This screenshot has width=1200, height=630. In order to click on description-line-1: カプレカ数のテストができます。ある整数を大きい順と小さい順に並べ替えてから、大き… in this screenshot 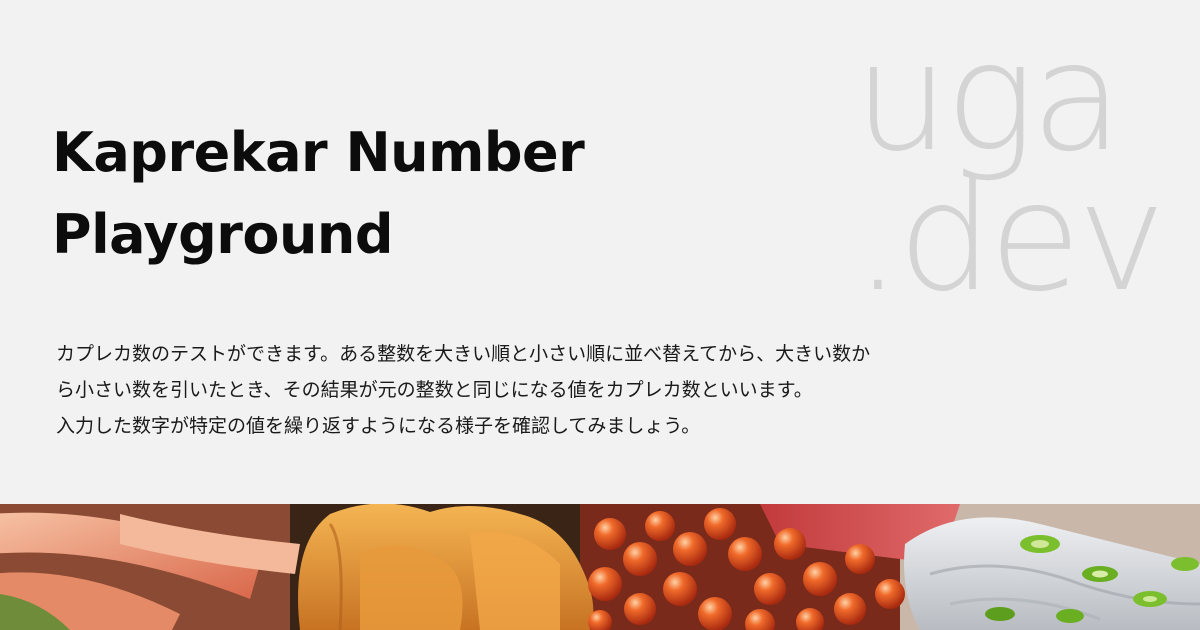, I will do `click(463, 354)`.